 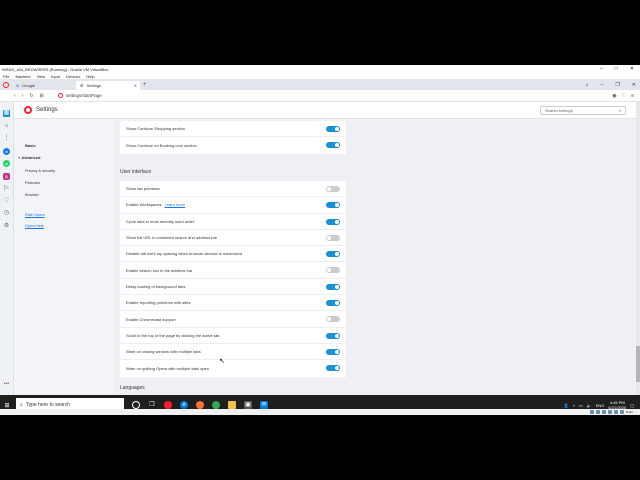 What do you see at coordinates (6, 384) in the screenshot?
I see `more-icon: •••` at bounding box center [6, 384].